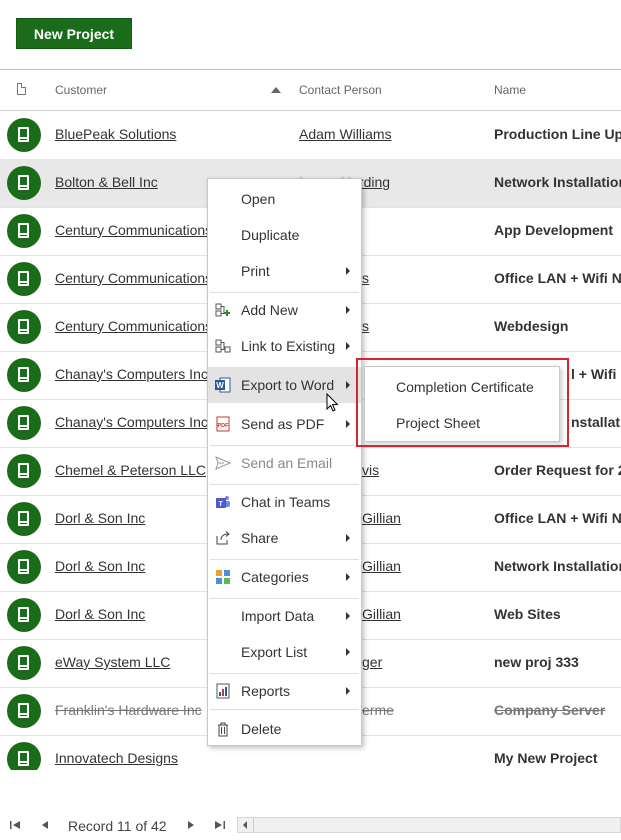 This screenshot has height=840, width=621. Describe the element at coordinates (81, 90) in the screenshot. I see `column-header-customer: Customer` at that location.